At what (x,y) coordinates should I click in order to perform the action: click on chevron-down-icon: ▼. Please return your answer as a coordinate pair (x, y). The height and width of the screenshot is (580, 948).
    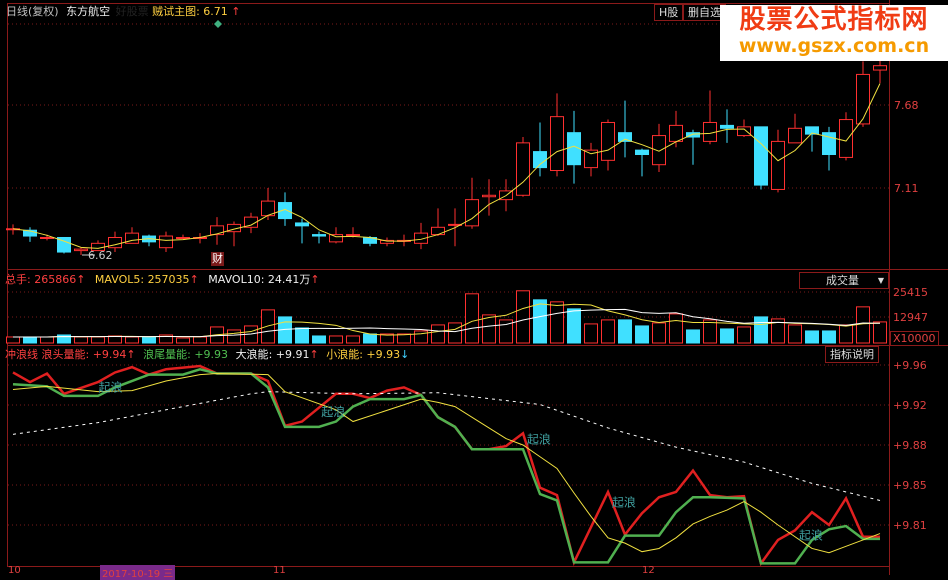
    Looking at the image, I should click on (880, 280).